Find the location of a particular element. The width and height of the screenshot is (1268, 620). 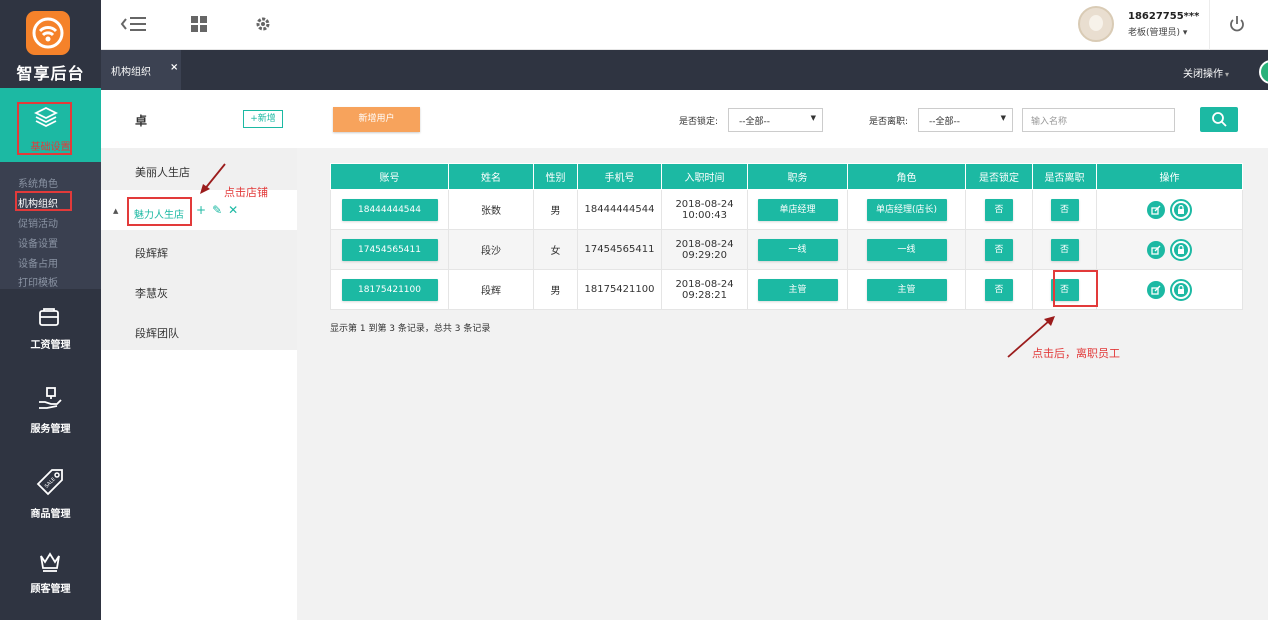

chevron-down-icon: ▼ is located at coordinates (813, 118).